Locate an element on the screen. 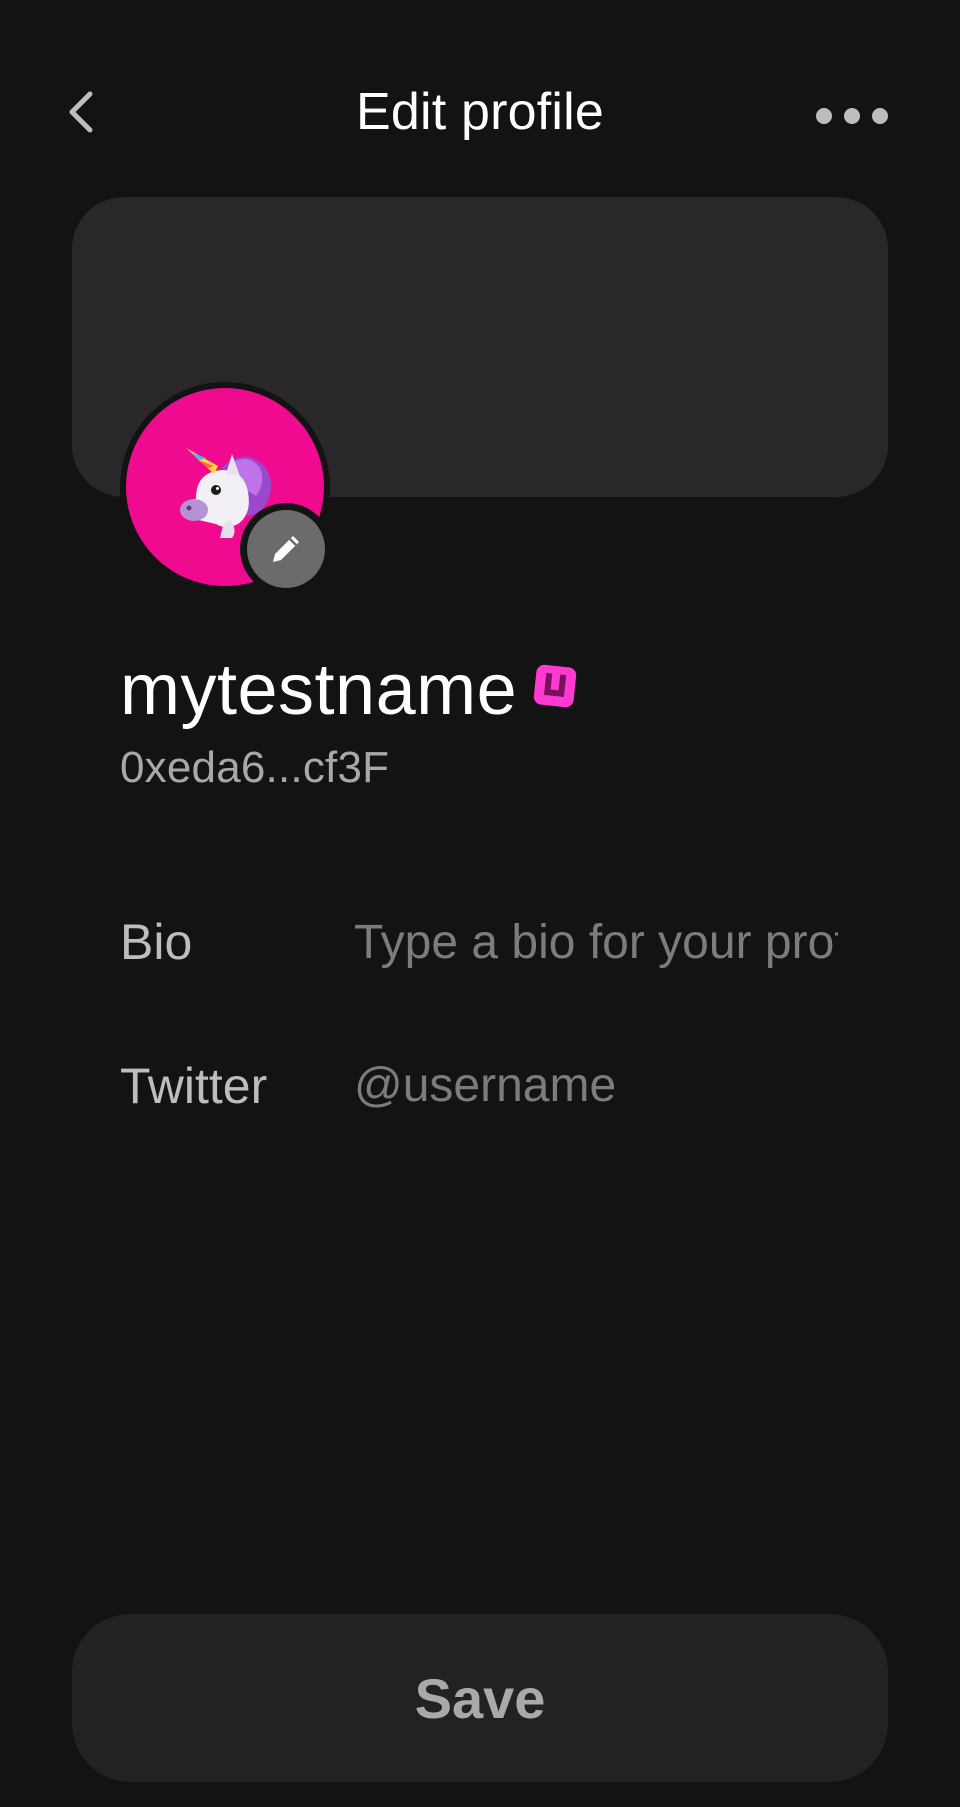 The width and height of the screenshot is (960, 1807). edit-avatar-circle is located at coordinates (286, 549).